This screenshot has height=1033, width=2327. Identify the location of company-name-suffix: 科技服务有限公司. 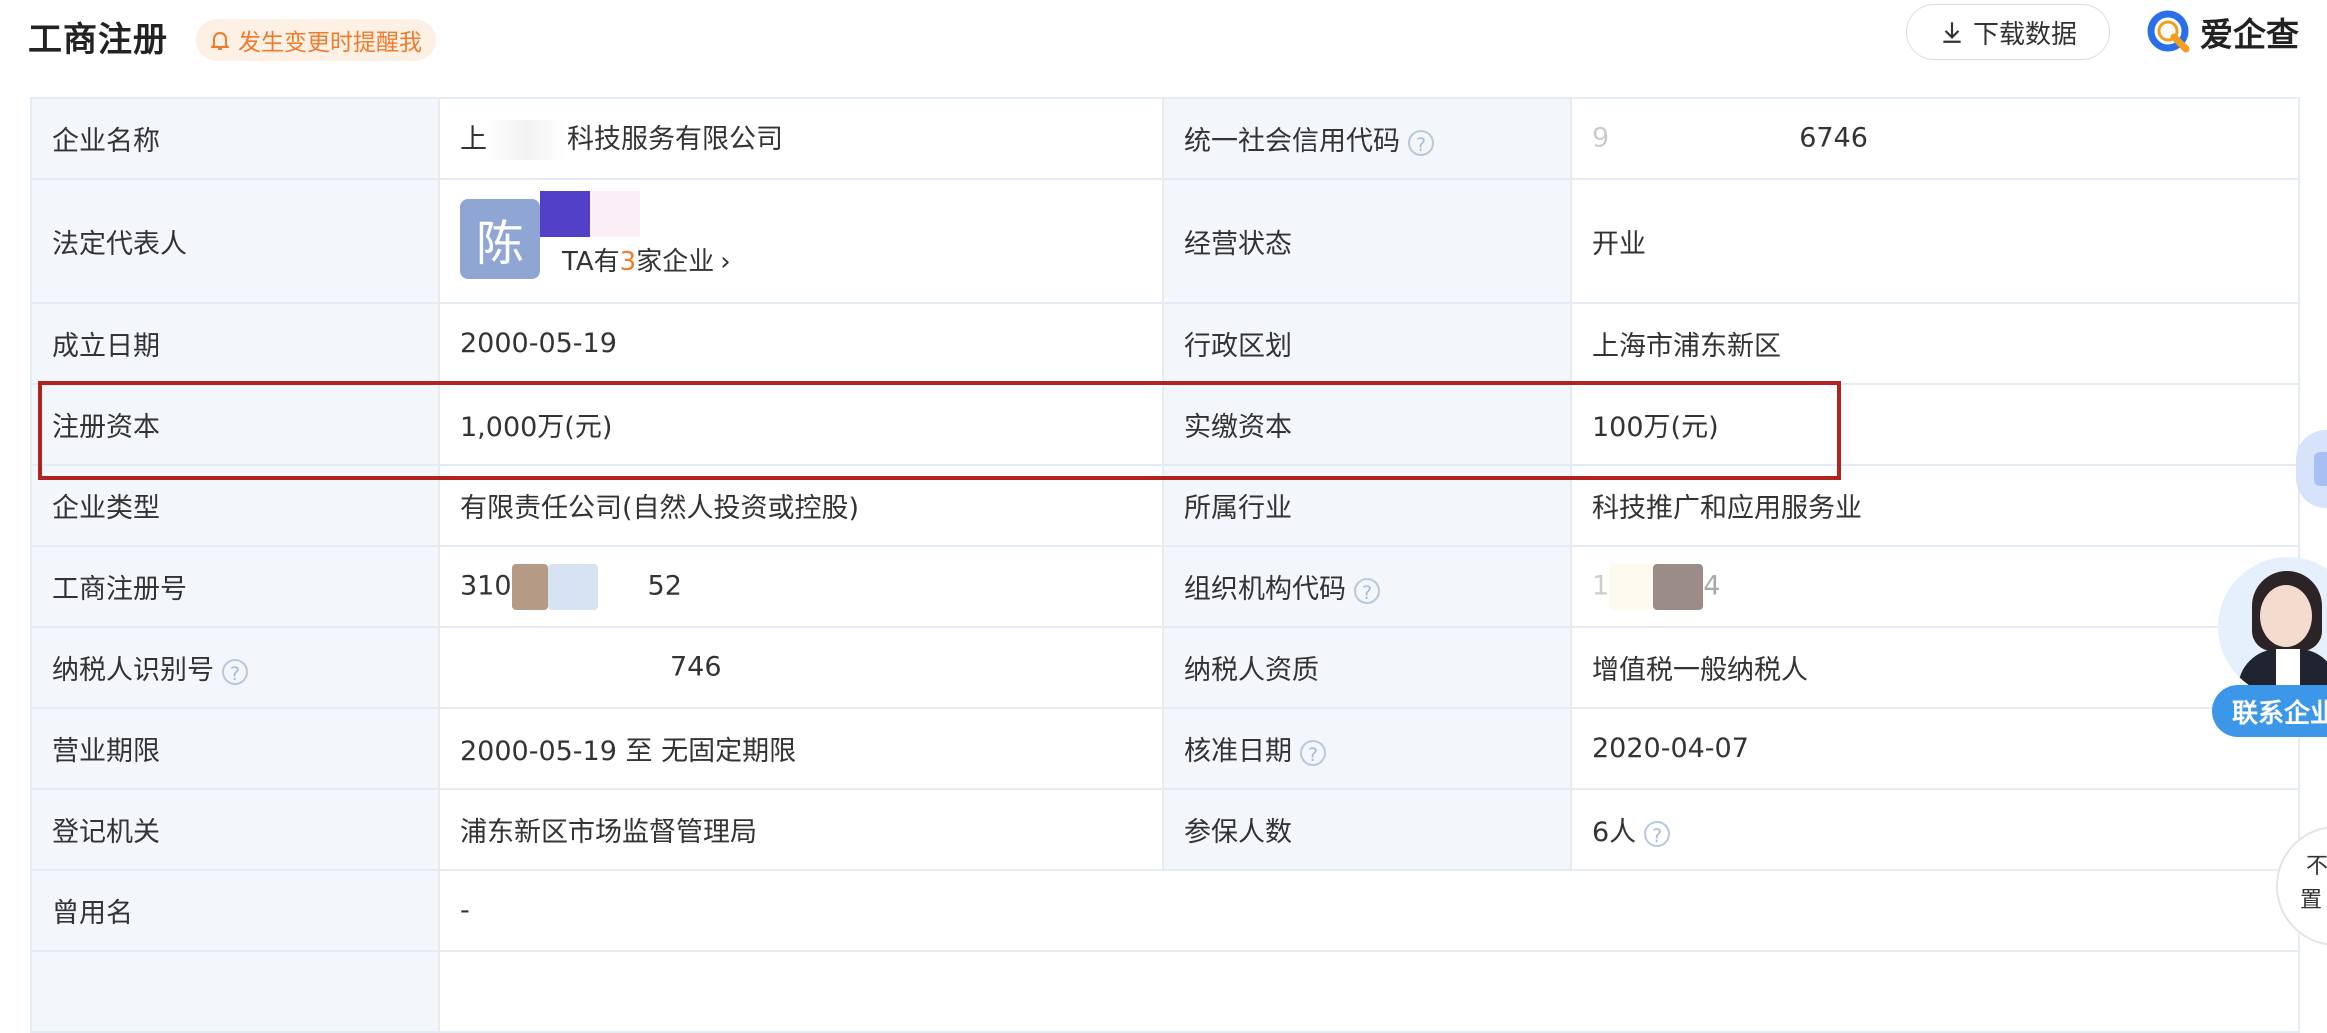
(675, 139).